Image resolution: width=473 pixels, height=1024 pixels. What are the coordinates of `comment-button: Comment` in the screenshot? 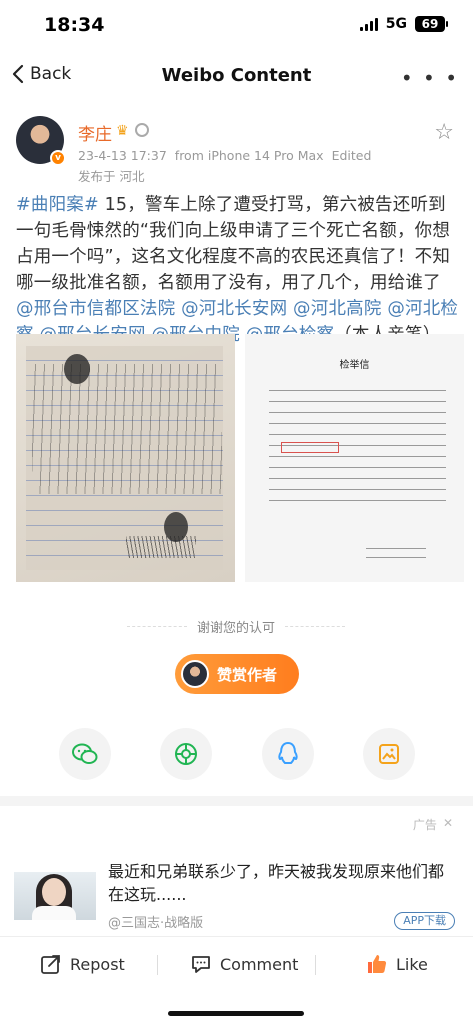 It's located at (244, 964).